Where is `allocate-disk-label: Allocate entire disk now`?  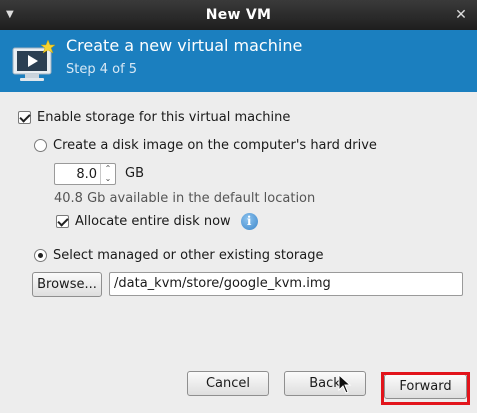 allocate-disk-label: Allocate entire disk now is located at coordinates (153, 221).